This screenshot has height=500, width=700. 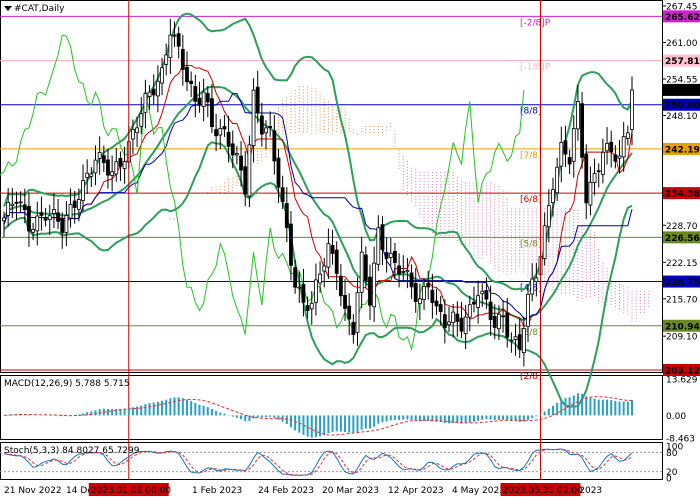 What do you see at coordinates (672, 454) in the screenshot?
I see `stoch-tick-label: 80` at bounding box center [672, 454].